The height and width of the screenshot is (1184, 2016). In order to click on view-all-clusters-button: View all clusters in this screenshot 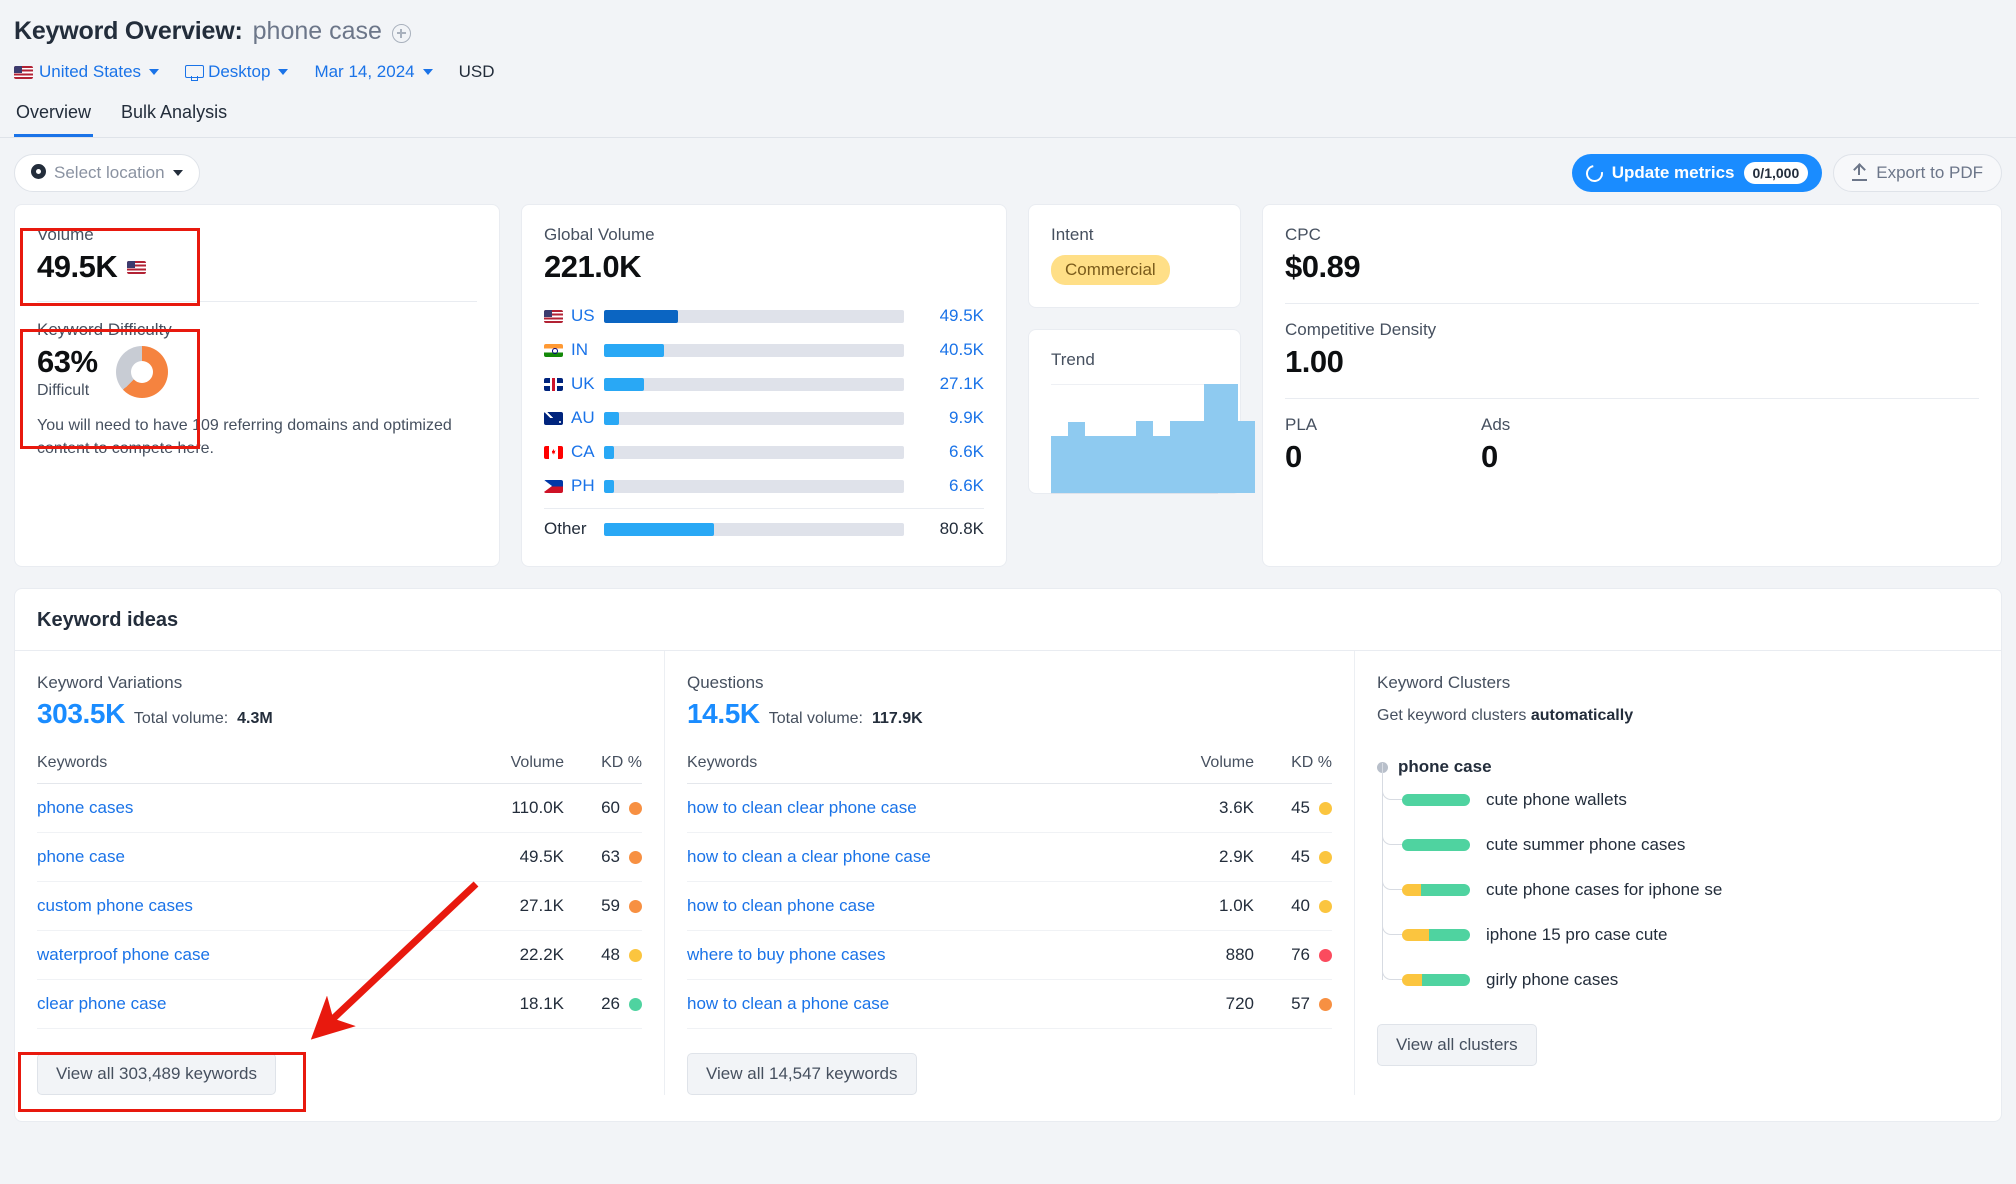, I will do `click(1457, 1045)`.